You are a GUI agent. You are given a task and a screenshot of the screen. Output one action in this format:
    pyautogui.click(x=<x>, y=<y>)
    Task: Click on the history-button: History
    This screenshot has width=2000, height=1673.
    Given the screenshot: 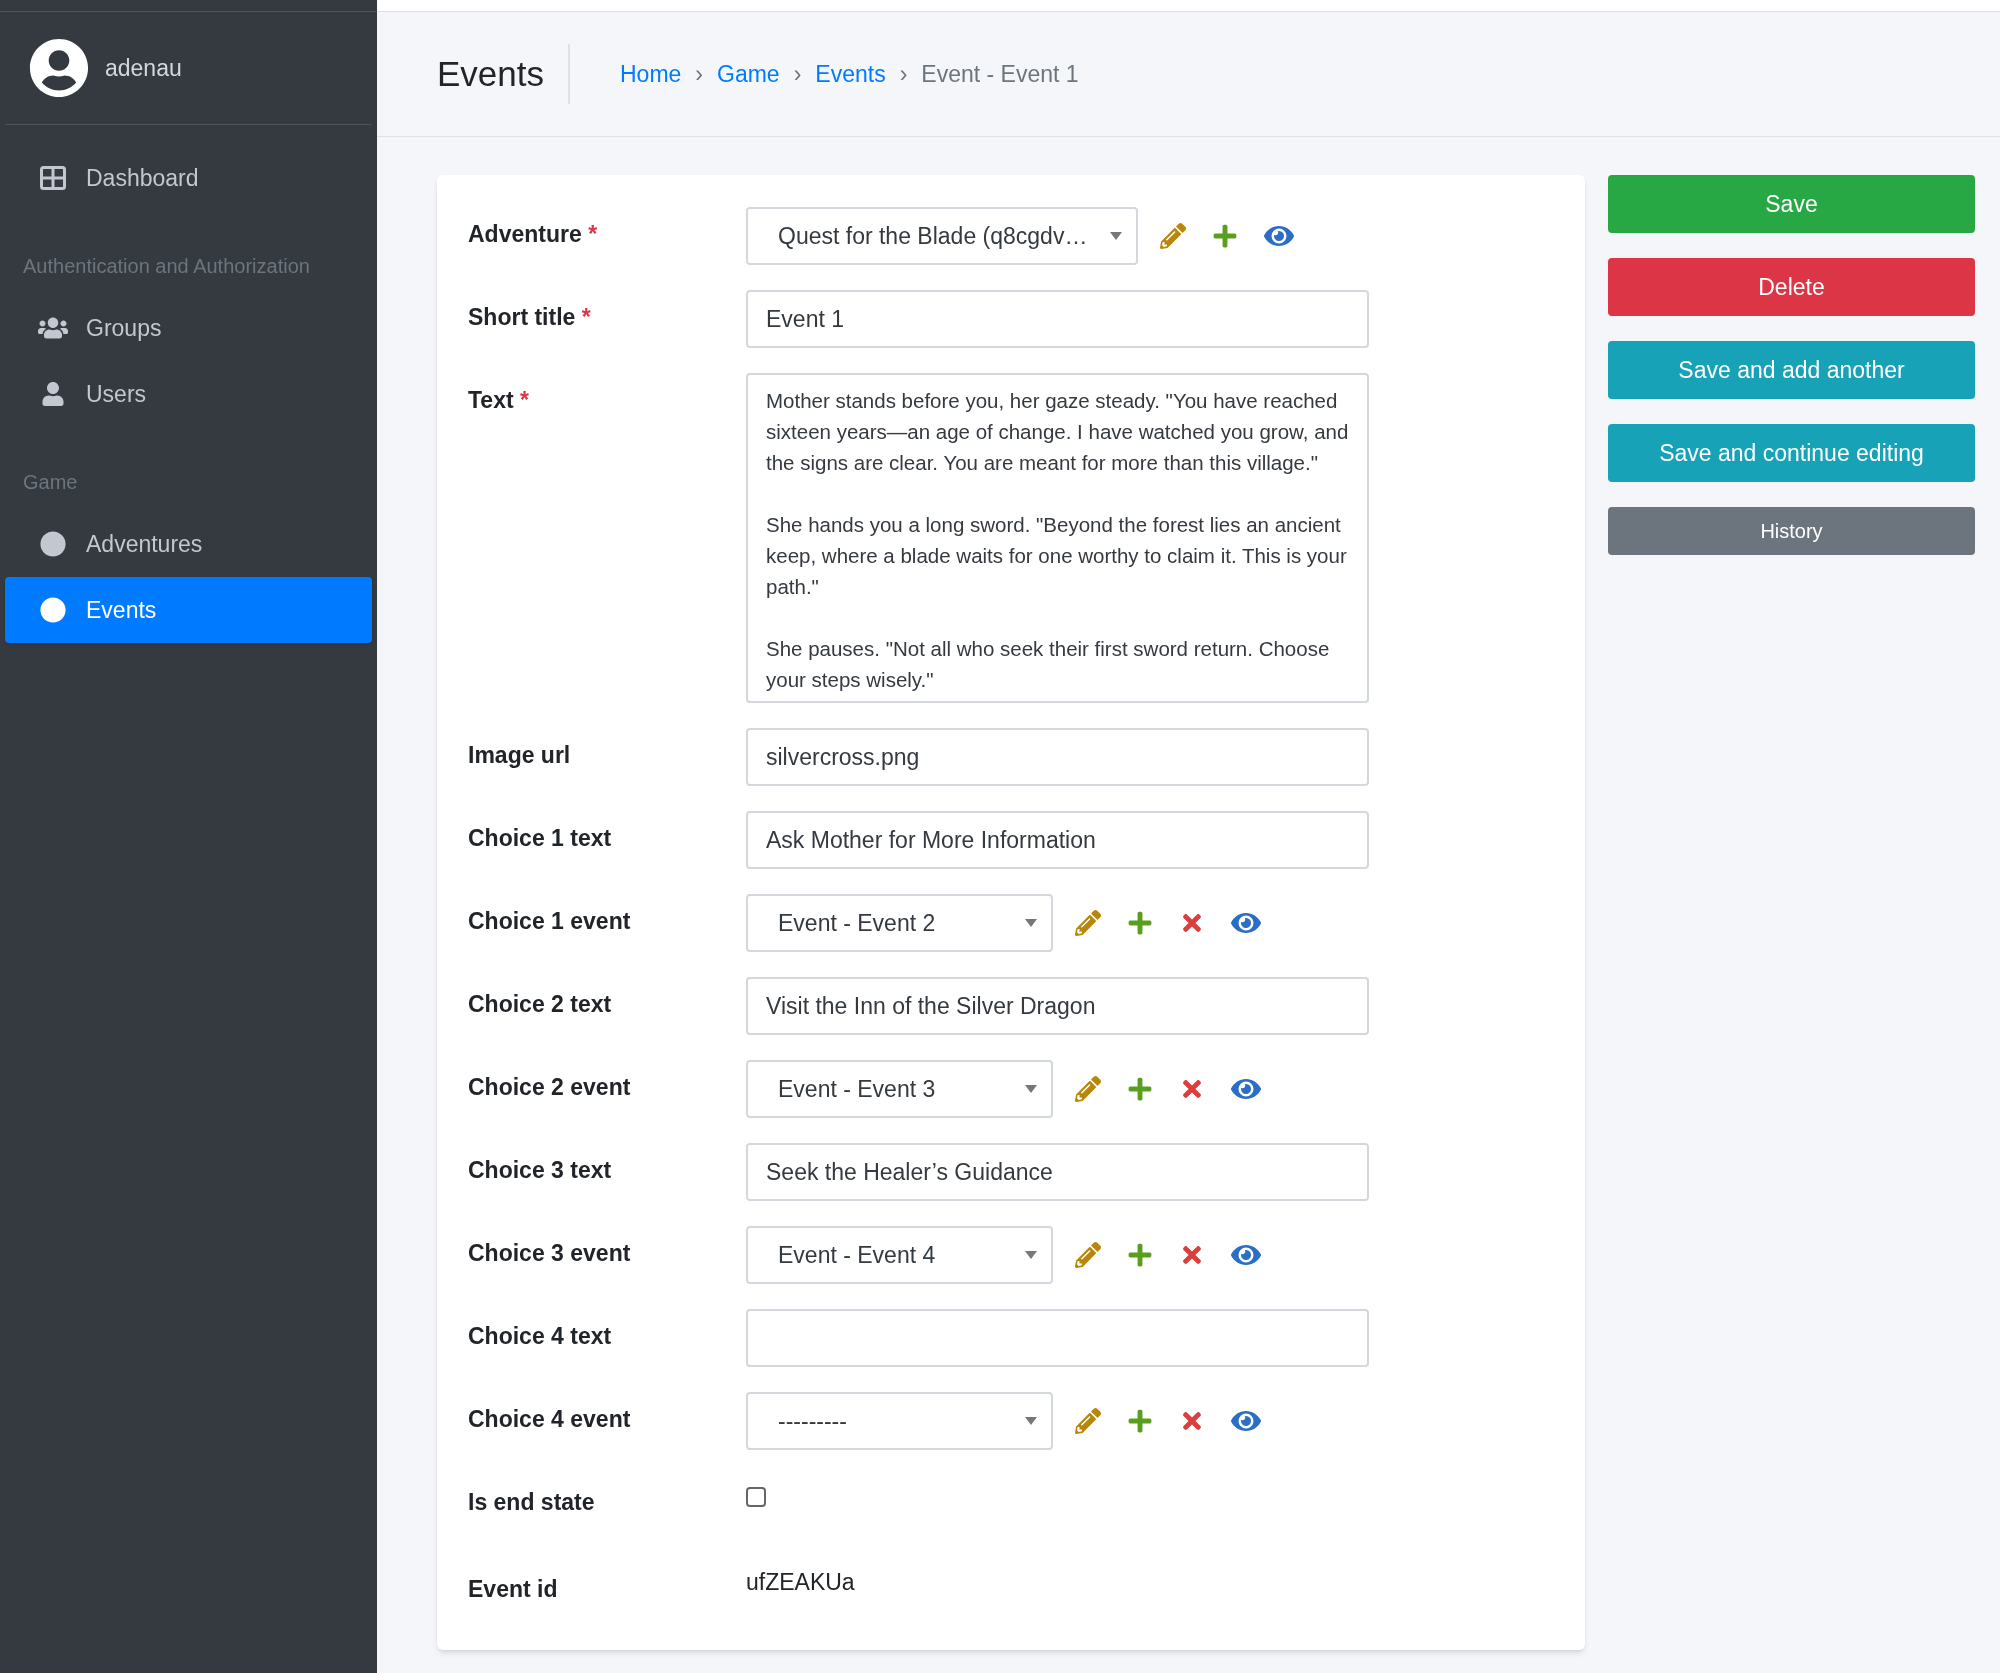 What is the action you would take?
    pyautogui.click(x=1791, y=531)
    